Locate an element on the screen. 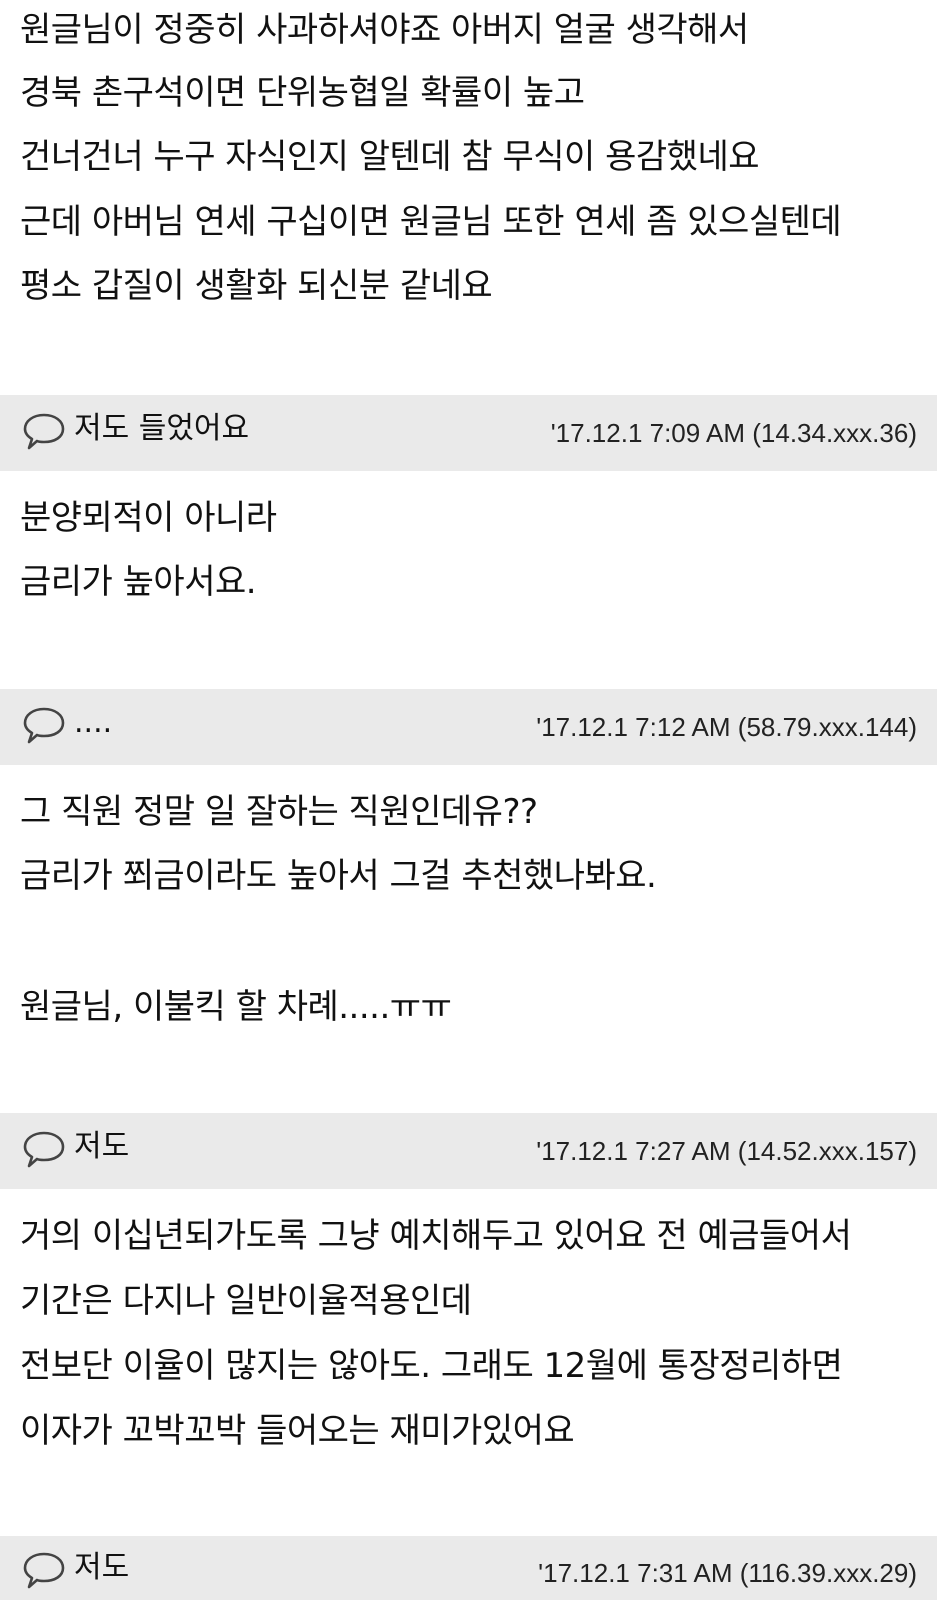 The image size is (937, 1610). comment-meta: '17.12.1 7:12 AM (58.79.xxx.144) is located at coordinates (726, 727).